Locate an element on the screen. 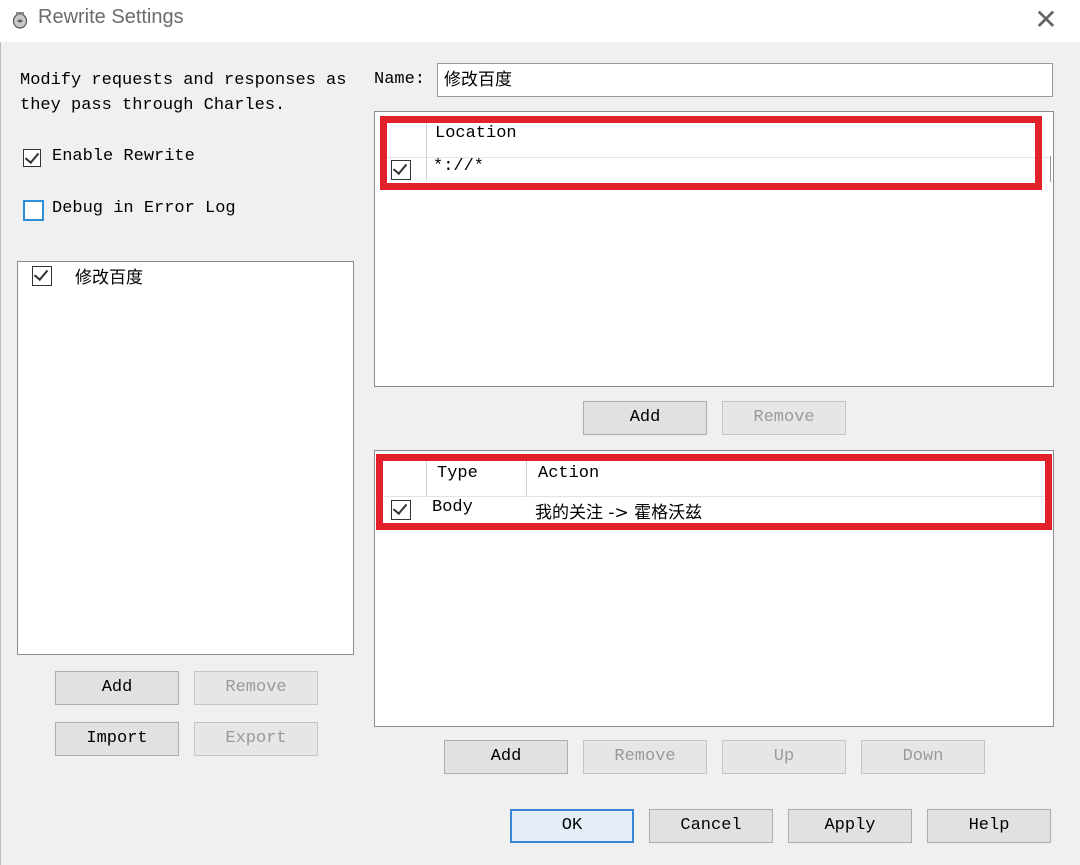  debug-error-log-checkbox is located at coordinates (33, 210).